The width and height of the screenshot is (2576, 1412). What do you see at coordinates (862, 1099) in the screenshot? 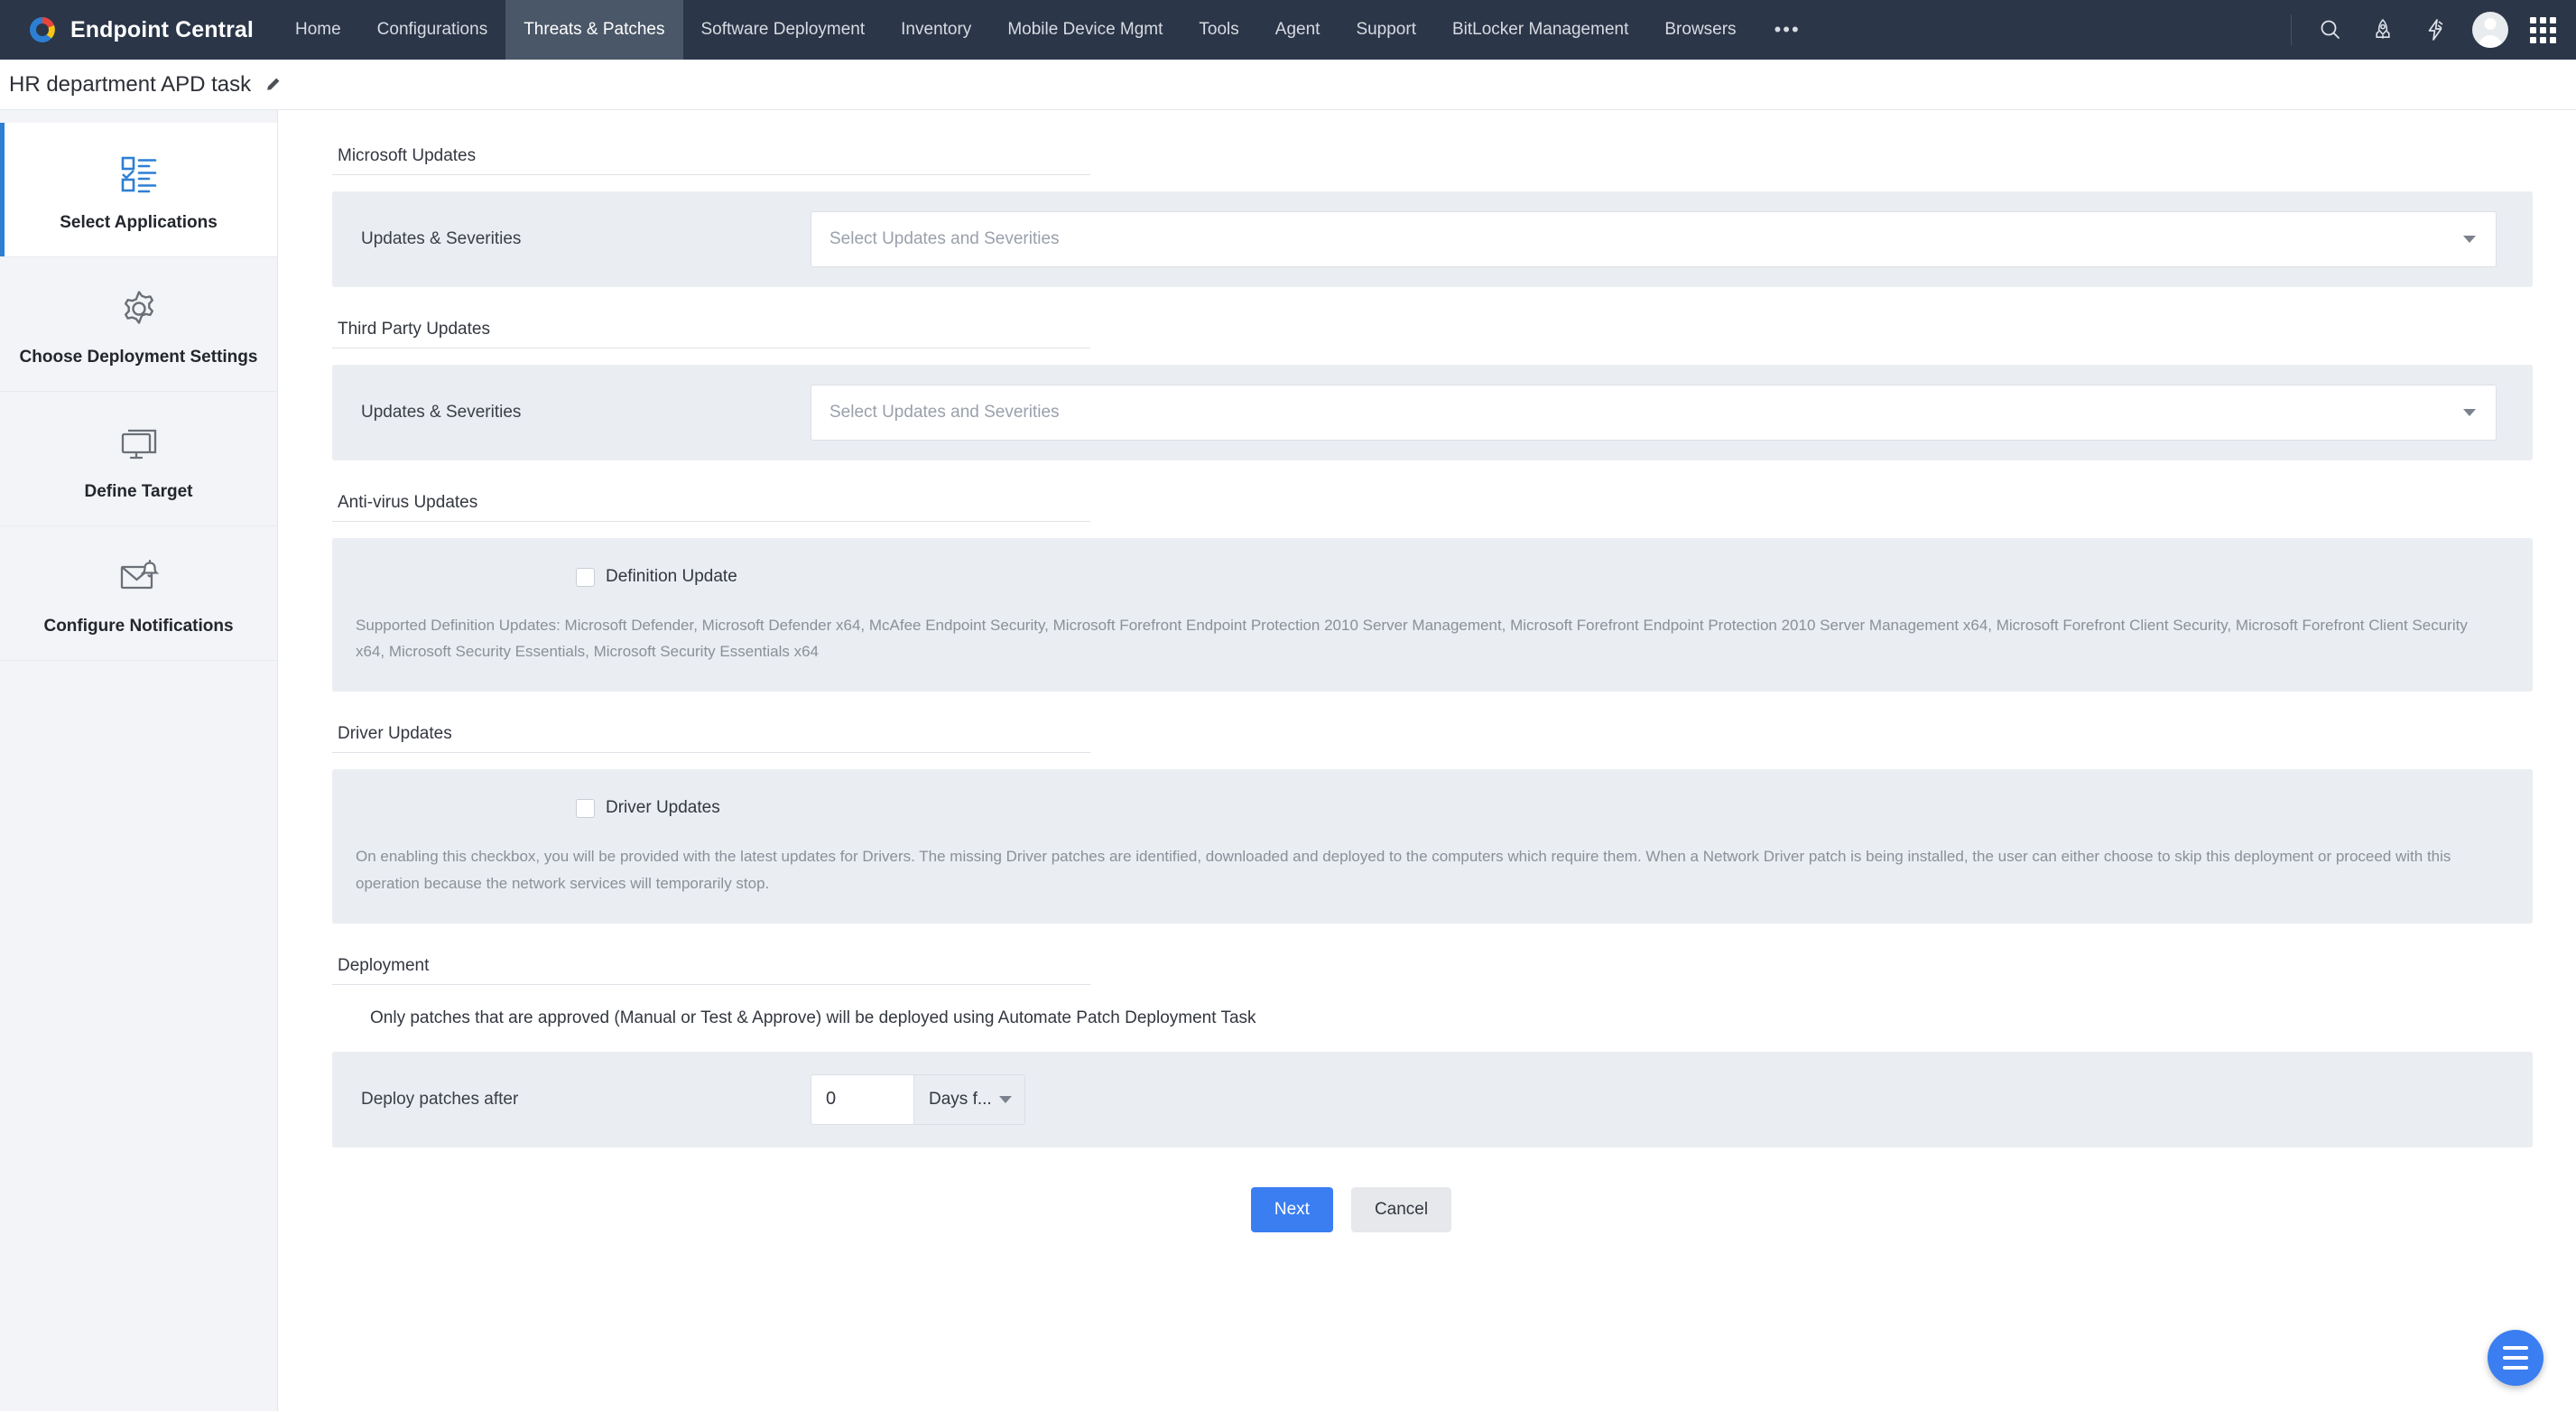
I see `deploy-after-days-input` at bounding box center [862, 1099].